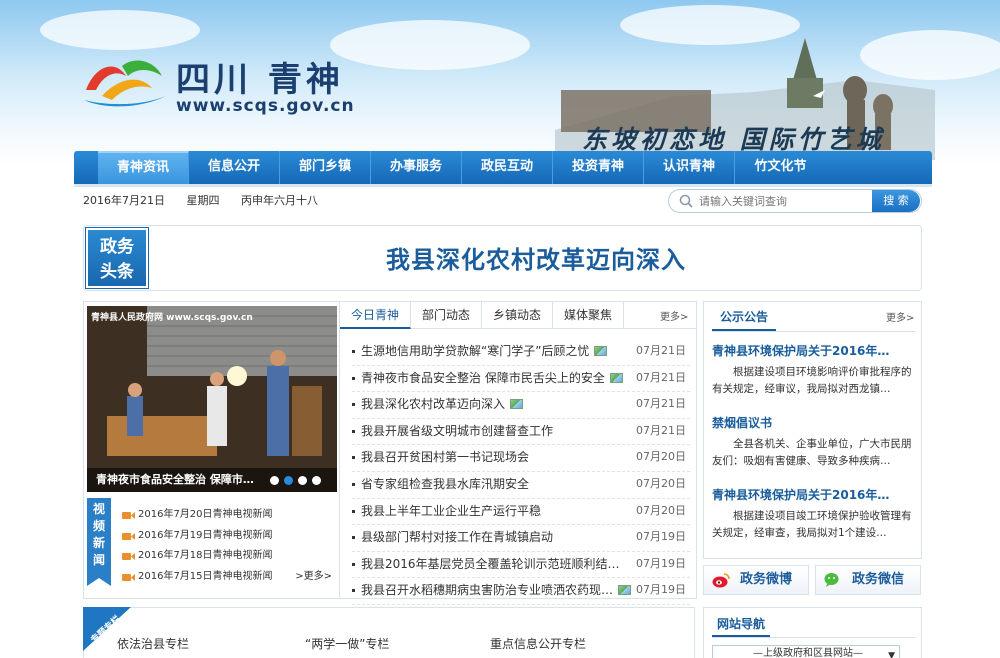 The height and width of the screenshot is (658, 1000). I want to click on tab-today-qingshen: 今日青神, so click(376, 315).